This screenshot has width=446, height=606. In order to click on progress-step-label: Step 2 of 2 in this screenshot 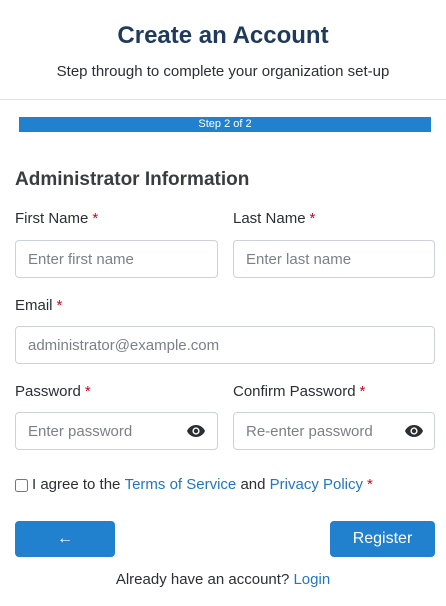, I will do `click(225, 124)`.